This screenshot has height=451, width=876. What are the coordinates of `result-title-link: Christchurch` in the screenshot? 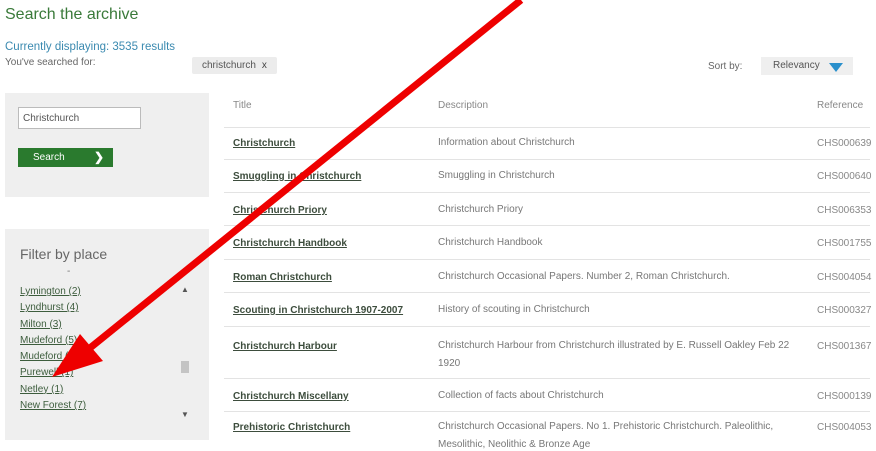 It's located at (264, 143).